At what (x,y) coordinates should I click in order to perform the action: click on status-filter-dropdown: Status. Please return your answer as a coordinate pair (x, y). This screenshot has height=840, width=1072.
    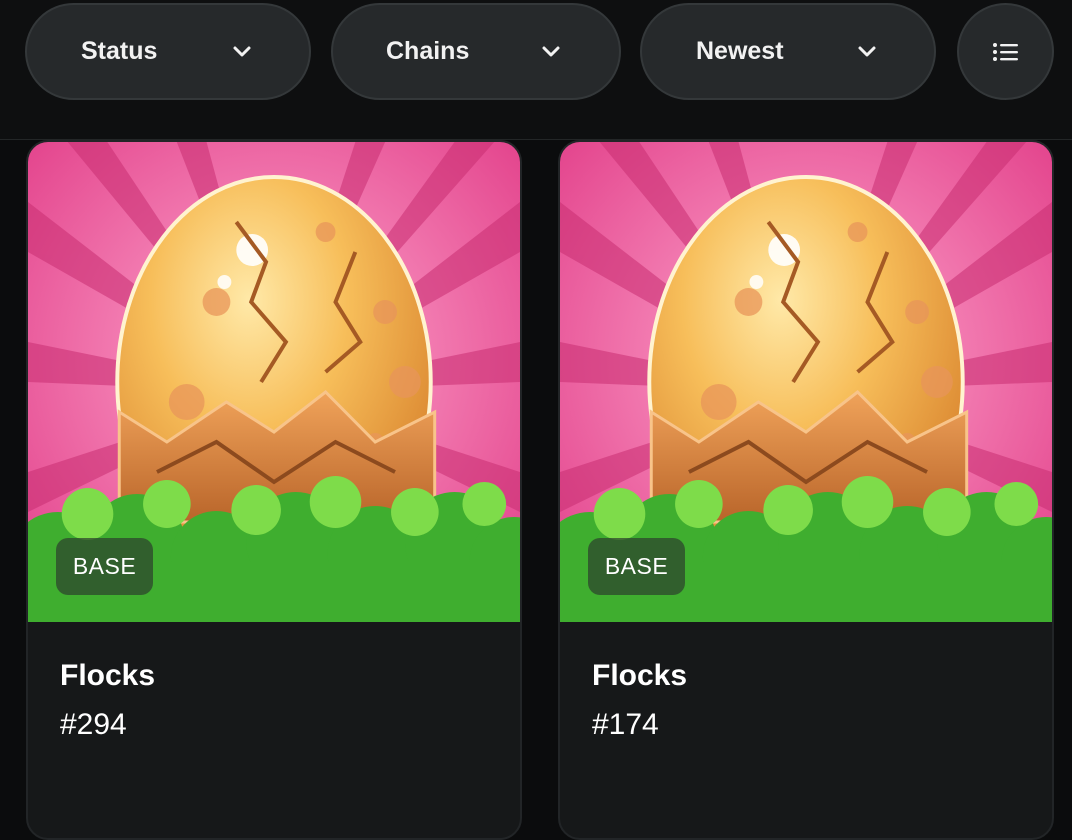
    Looking at the image, I should click on (168, 51).